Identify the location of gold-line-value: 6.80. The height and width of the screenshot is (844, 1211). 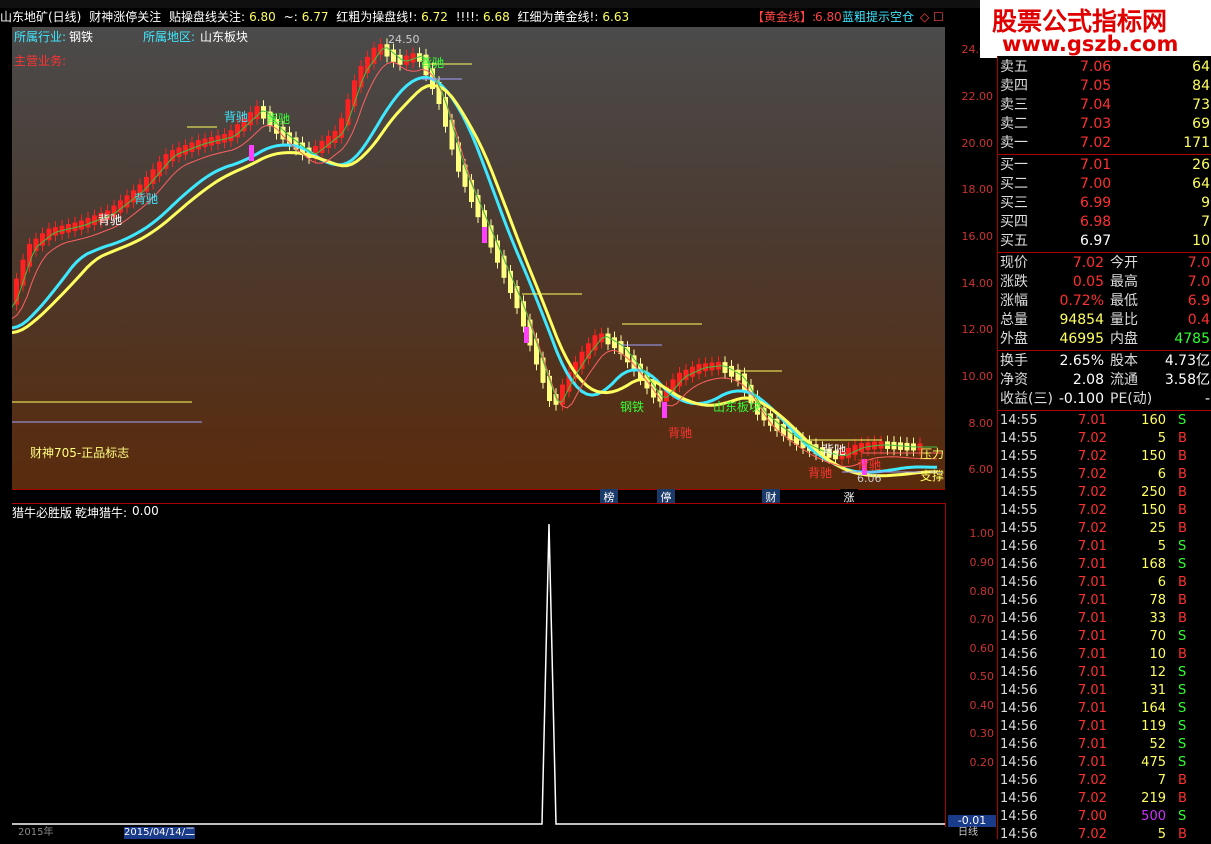
(828, 17).